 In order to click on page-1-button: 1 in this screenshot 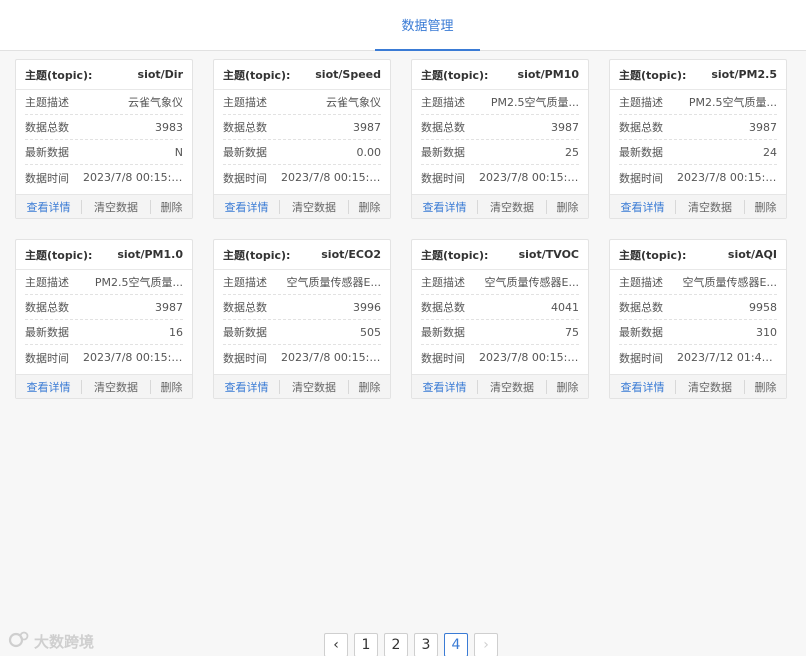, I will do `click(366, 644)`.